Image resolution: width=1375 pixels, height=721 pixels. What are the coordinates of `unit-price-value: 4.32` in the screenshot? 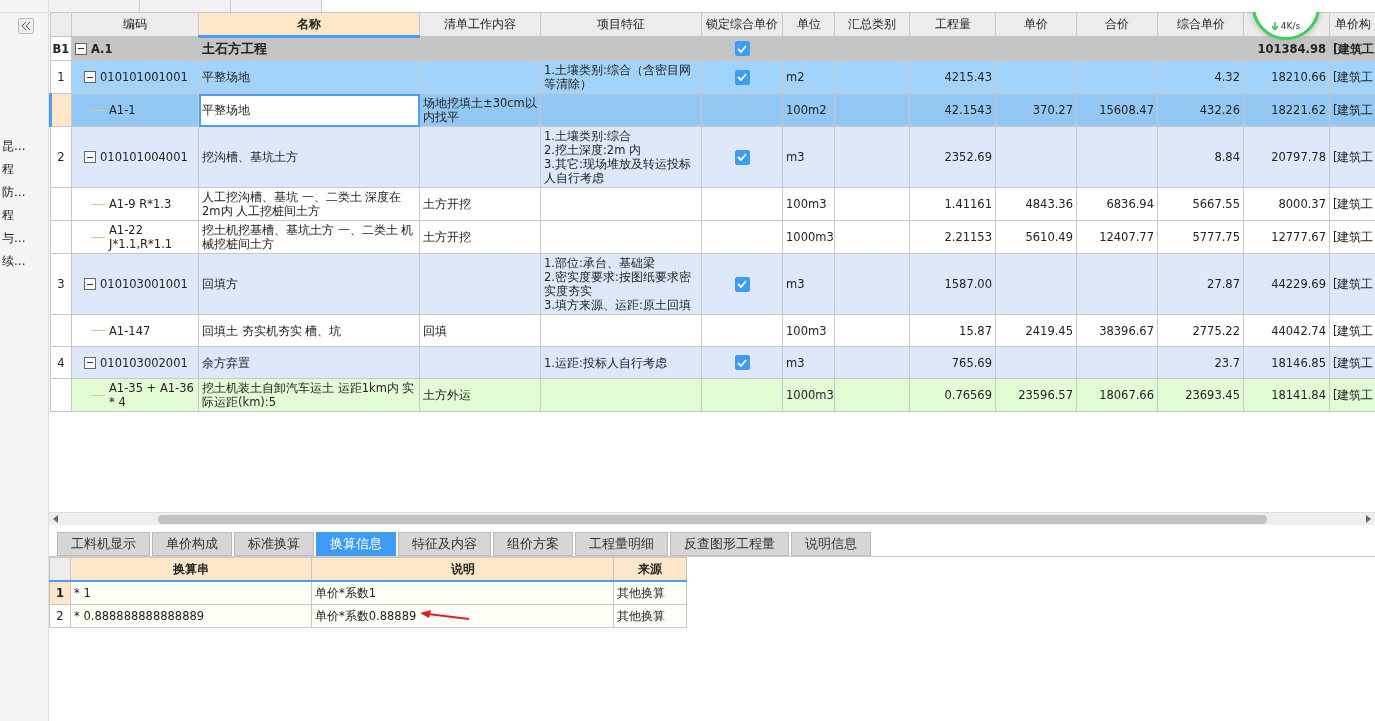 It's located at (1227, 77).